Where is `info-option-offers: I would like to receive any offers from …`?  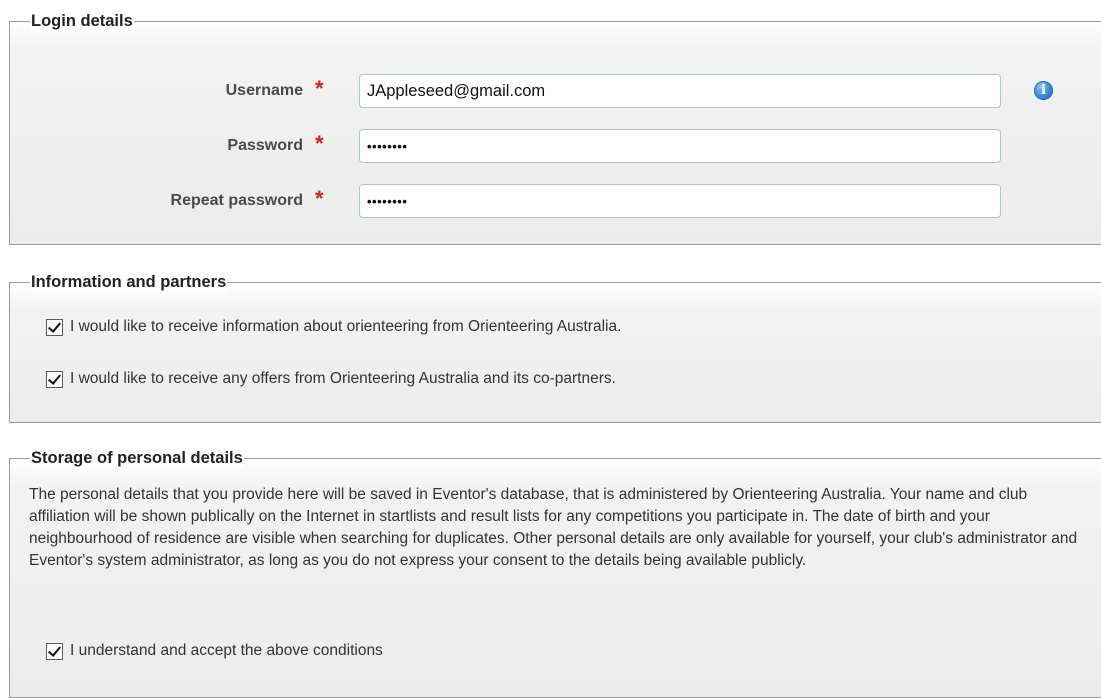 info-option-offers: I would like to receive any offers from … is located at coordinates (331, 379).